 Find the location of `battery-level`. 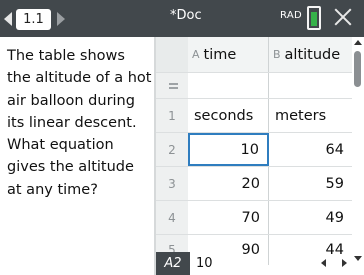

battery-level is located at coordinates (314, 19).